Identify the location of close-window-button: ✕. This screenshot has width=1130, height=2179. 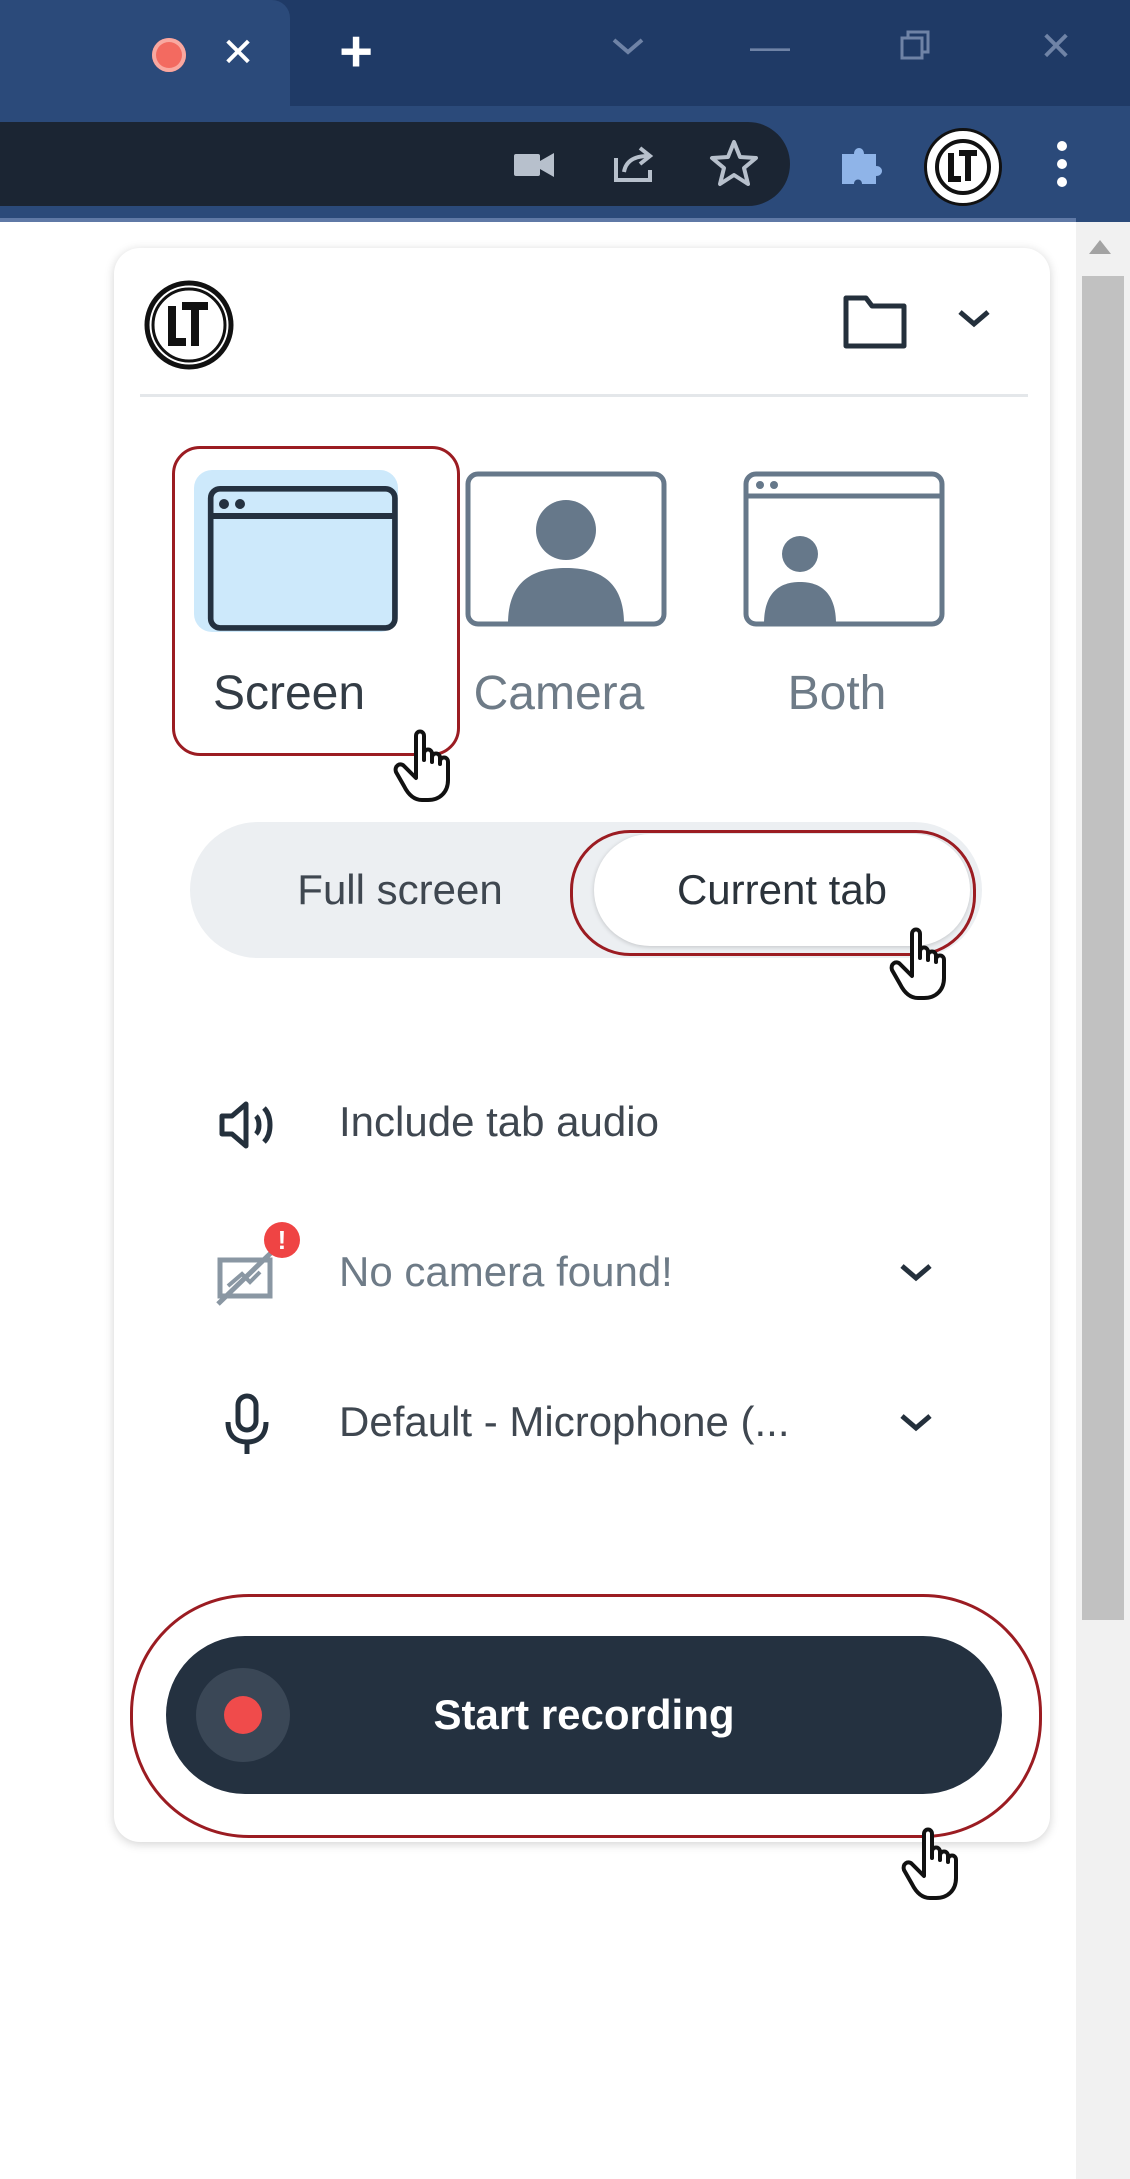
(1056, 47).